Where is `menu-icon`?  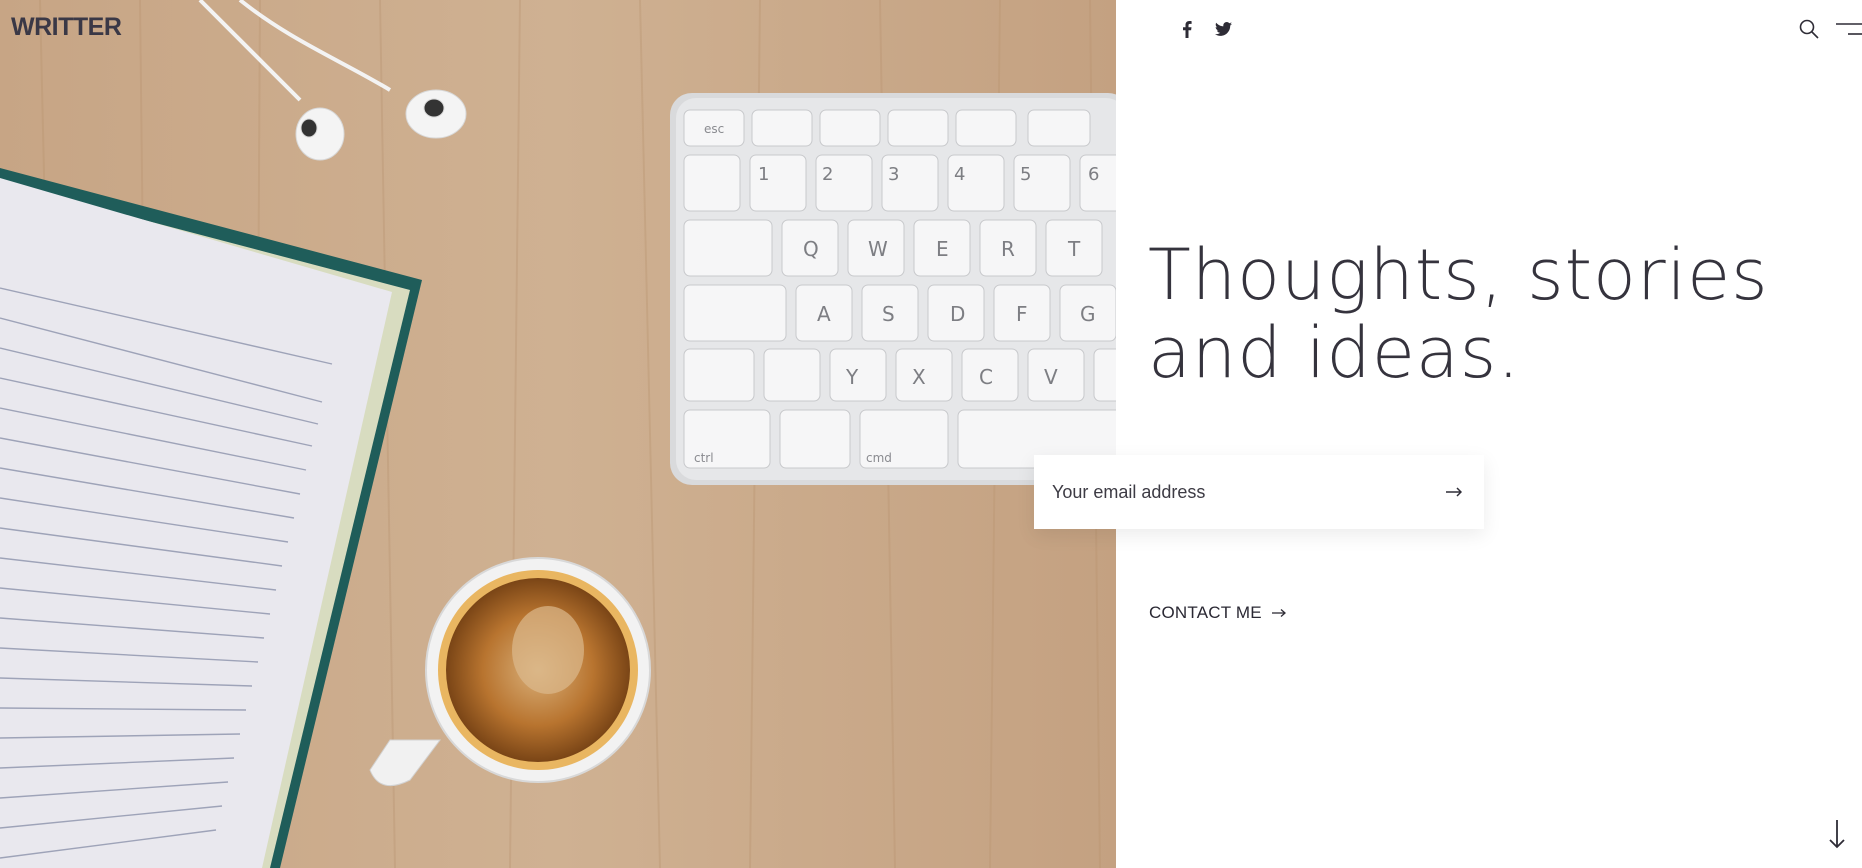
menu-icon is located at coordinates (1849, 29).